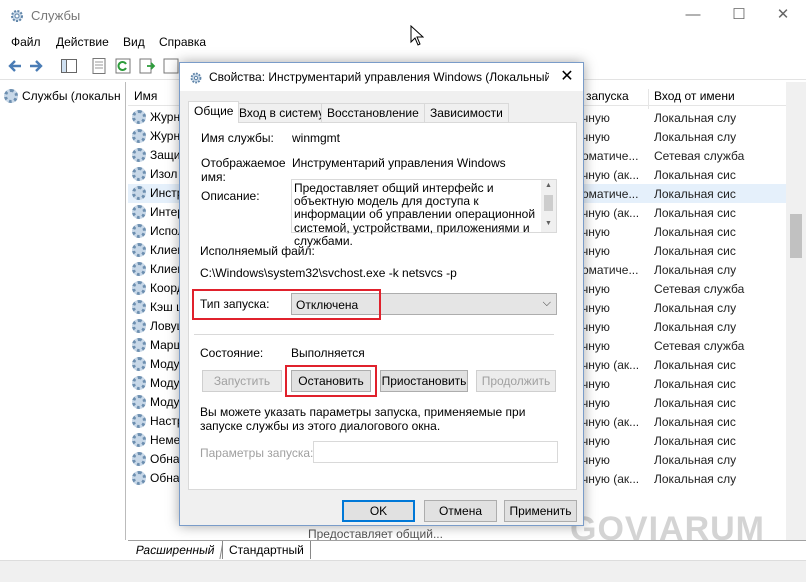 The width and height of the screenshot is (806, 582). I want to click on export-icon, so click(147, 66).